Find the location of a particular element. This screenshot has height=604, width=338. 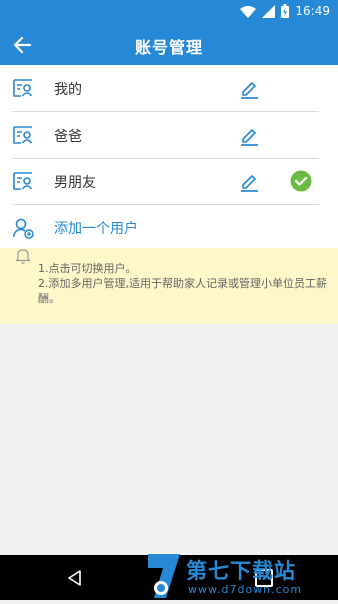

watermark-logo-icon is located at coordinates (164, 578).